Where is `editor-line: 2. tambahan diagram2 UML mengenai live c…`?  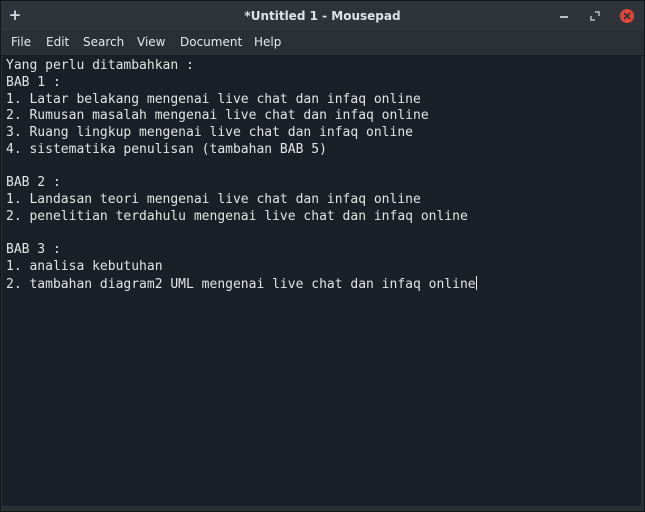
editor-line: 2. tambahan diagram2 UML mengenai live c… is located at coordinates (241, 284).